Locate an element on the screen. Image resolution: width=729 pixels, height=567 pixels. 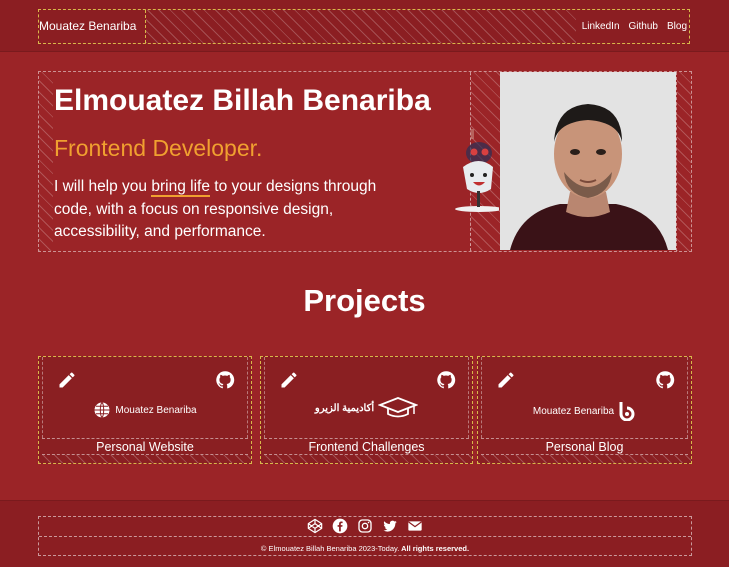
hero-padding-right is located at coordinates (683, 161).